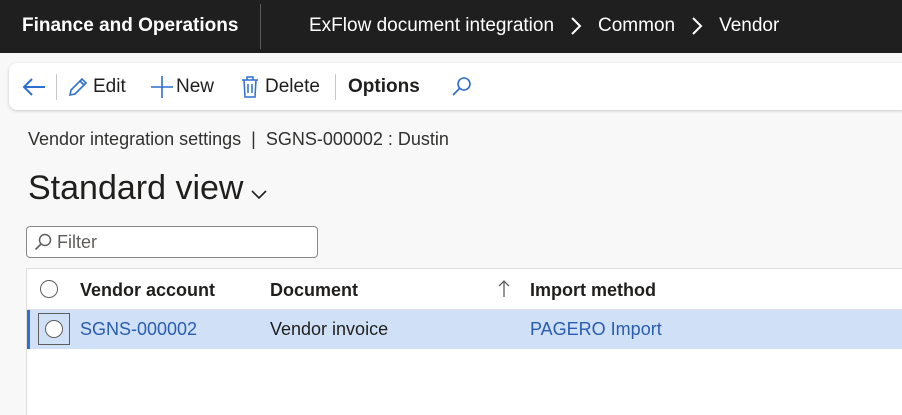 The height and width of the screenshot is (415, 902). What do you see at coordinates (162, 87) in the screenshot?
I see `plus-icon` at bounding box center [162, 87].